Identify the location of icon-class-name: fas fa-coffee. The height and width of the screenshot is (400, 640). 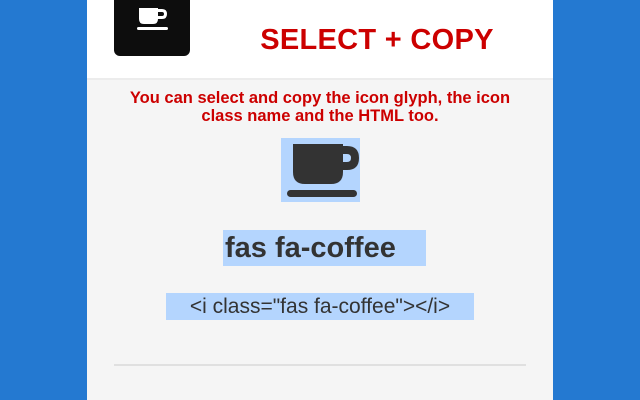
(324, 248).